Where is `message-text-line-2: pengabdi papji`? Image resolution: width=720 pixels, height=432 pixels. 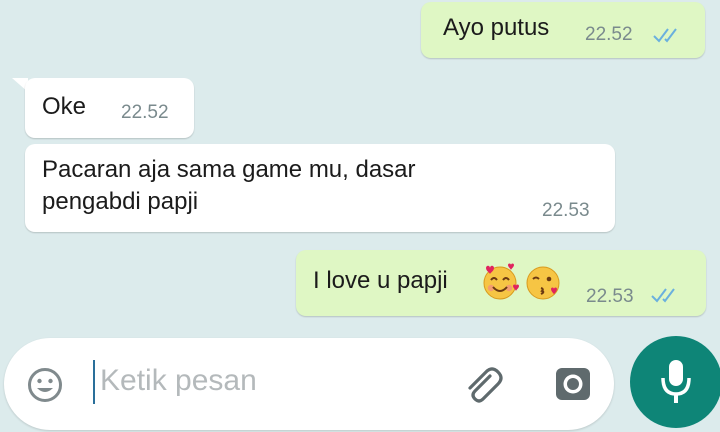 message-text-line-2: pengabdi papji is located at coordinates (120, 201).